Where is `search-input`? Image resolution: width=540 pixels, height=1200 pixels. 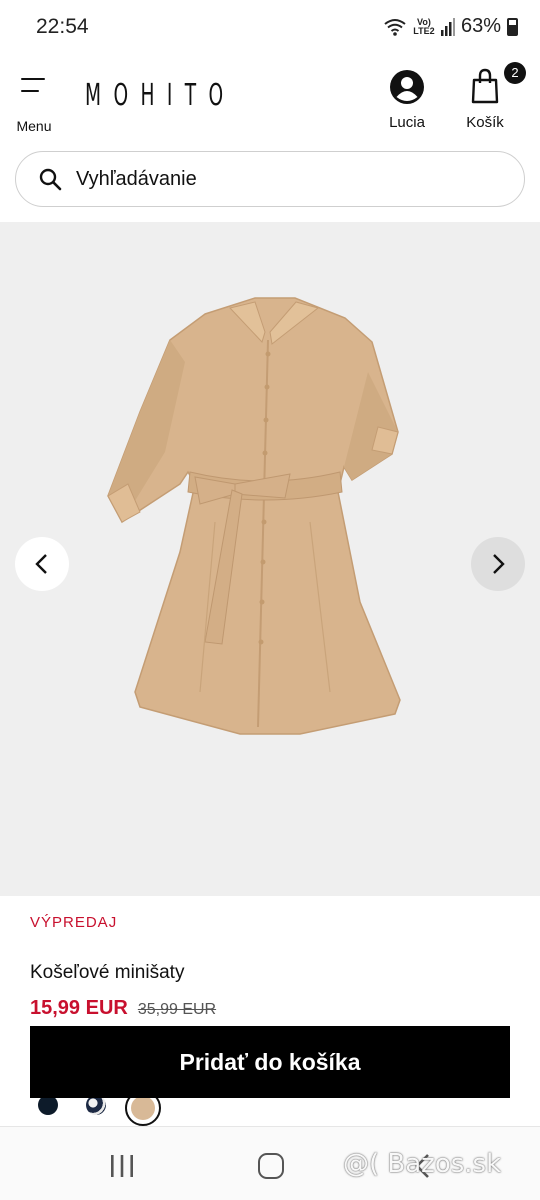
search-input is located at coordinates (286, 179).